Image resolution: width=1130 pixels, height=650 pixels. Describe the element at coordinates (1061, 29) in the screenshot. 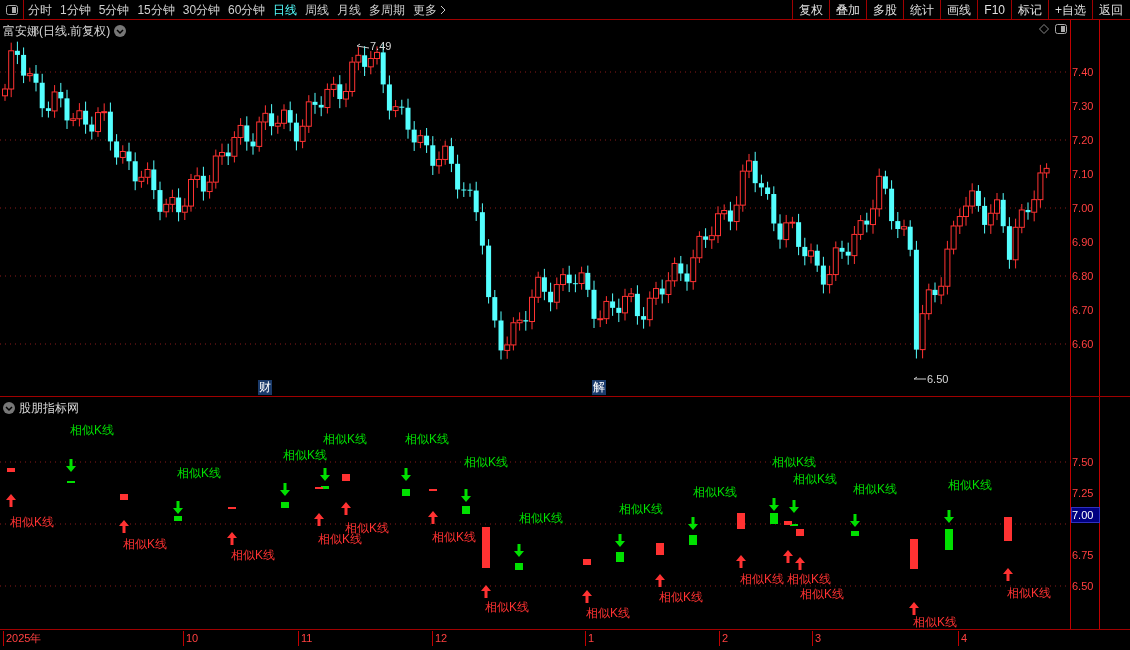

I see `panel-icon` at that location.